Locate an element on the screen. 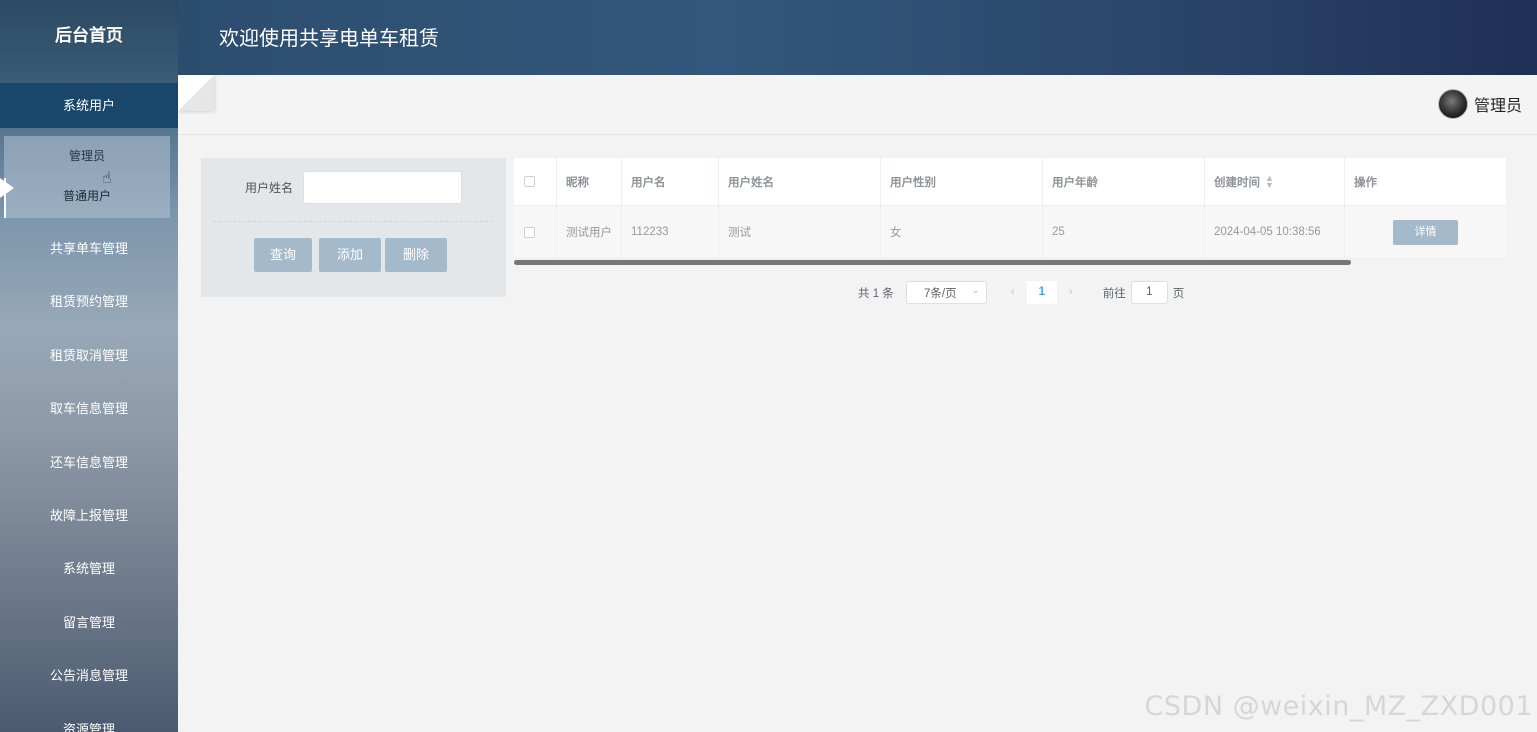 This screenshot has width=1537, height=732. cell-nickname: 测试用户 is located at coordinates (589, 232).